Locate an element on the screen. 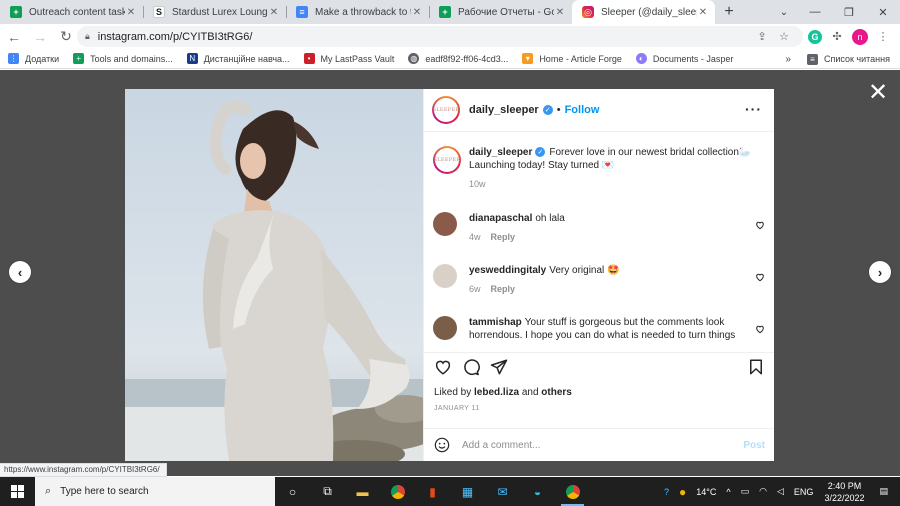 This screenshot has width=900, height=506. office-icon: ▮ is located at coordinates (432, 491).